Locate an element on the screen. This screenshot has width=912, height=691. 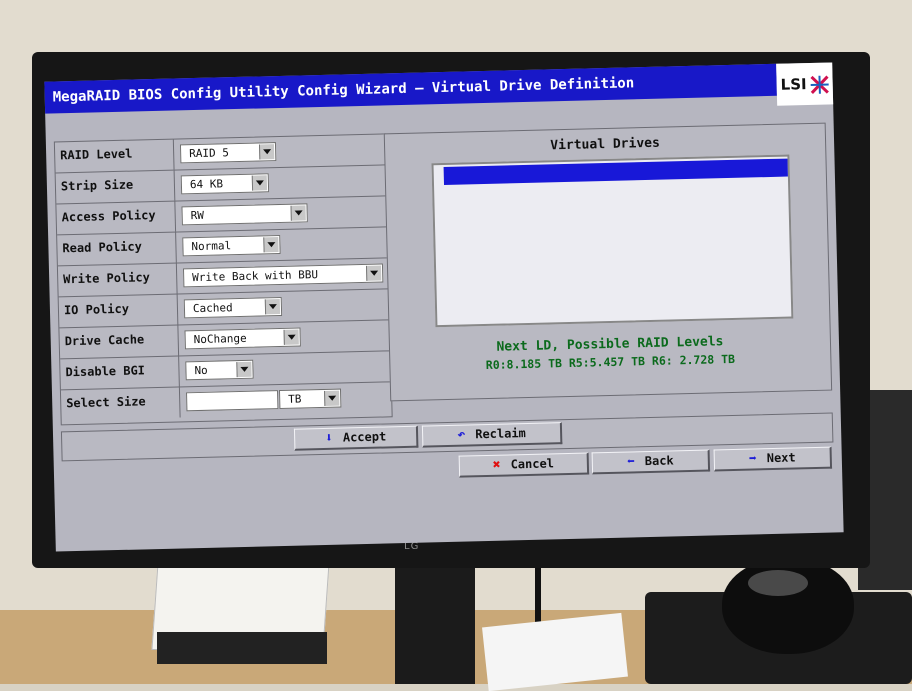
select-size-label: Select Size is located at coordinates (106, 402).